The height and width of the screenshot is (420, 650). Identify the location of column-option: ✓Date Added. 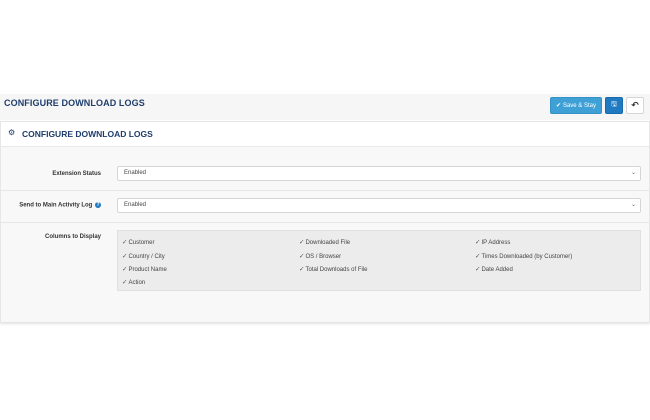
(494, 269).